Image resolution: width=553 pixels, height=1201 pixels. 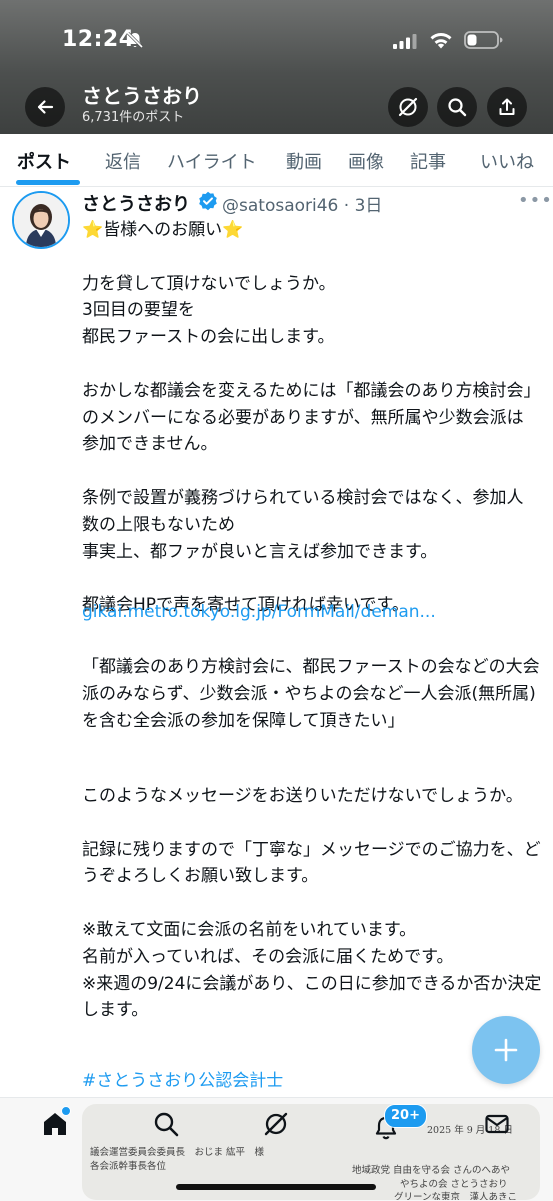 I want to click on media-text: 地域政党 自由を守る会 さんのへあや, so click(x=431, y=1170).